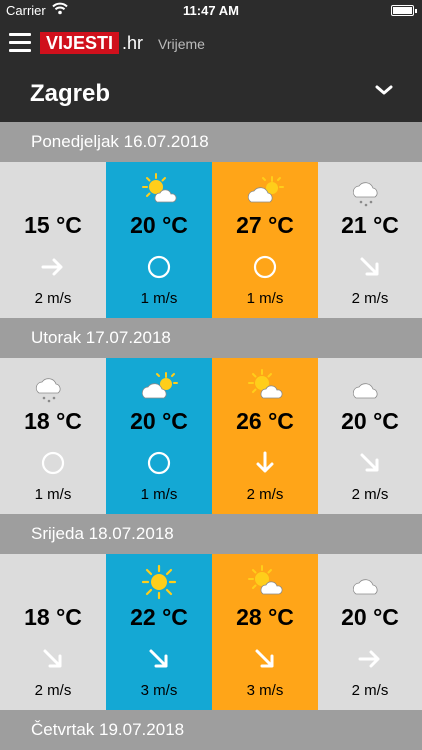  What do you see at coordinates (265, 225) in the screenshot?
I see `temperature: 27 °C` at bounding box center [265, 225].